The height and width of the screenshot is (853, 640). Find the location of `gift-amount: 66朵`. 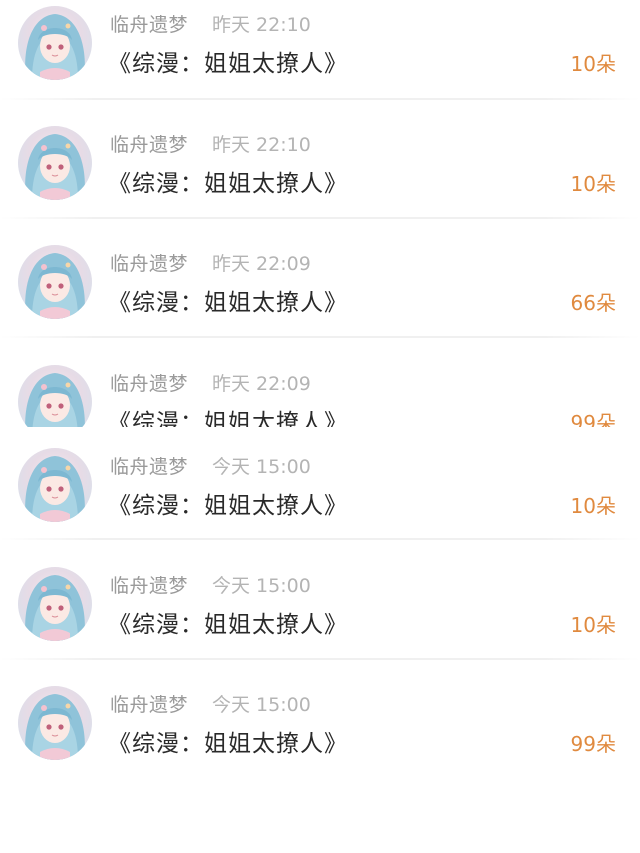

gift-amount: 66朵 is located at coordinates (593, 303).